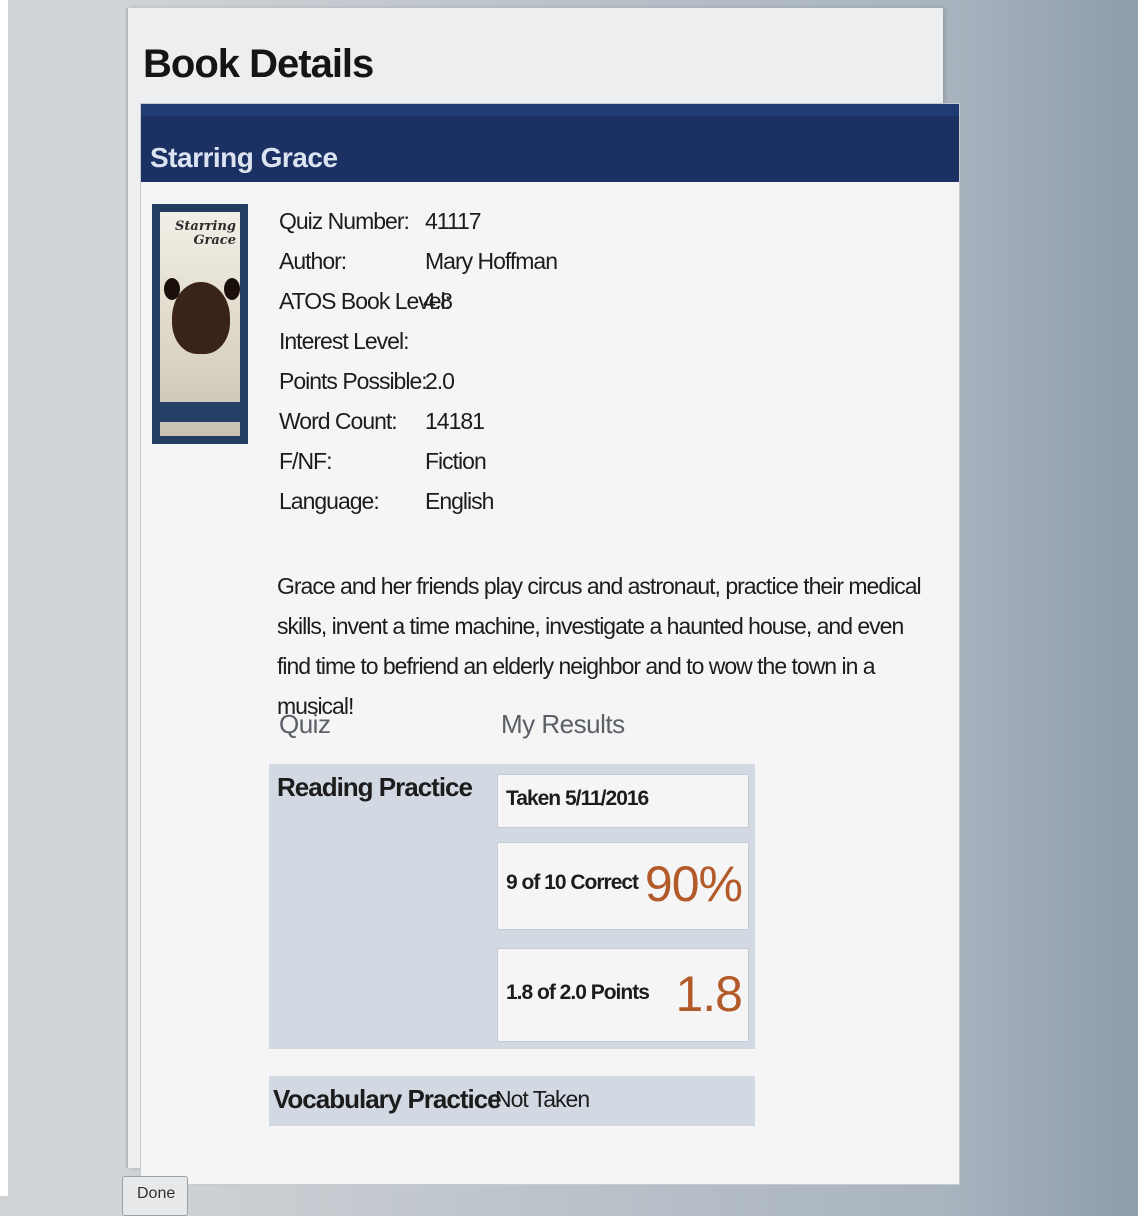  What do you see at coordinates (387, 1099) in the screenshot?
I see `vocabulary-practice-label: Vocabulary Practice` at bounding box center [387, 1099].